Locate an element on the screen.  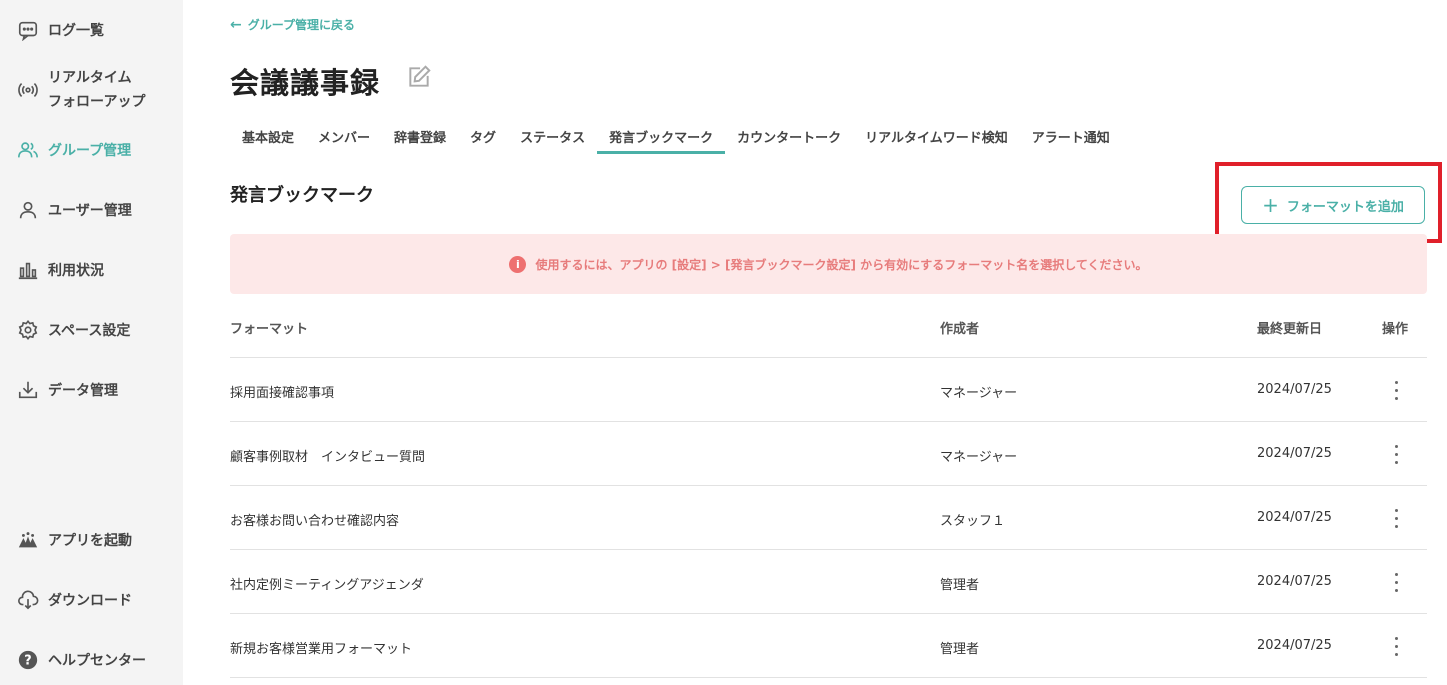
group-icon is located at coordinates (28, 150).